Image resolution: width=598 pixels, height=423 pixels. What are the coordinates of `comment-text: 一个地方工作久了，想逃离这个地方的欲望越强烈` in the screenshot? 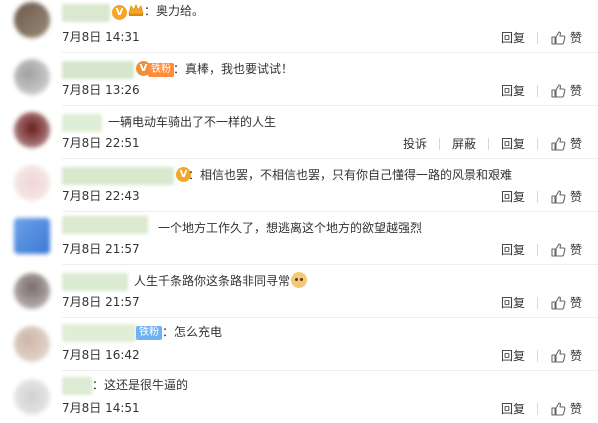 It's located at (290, 228).